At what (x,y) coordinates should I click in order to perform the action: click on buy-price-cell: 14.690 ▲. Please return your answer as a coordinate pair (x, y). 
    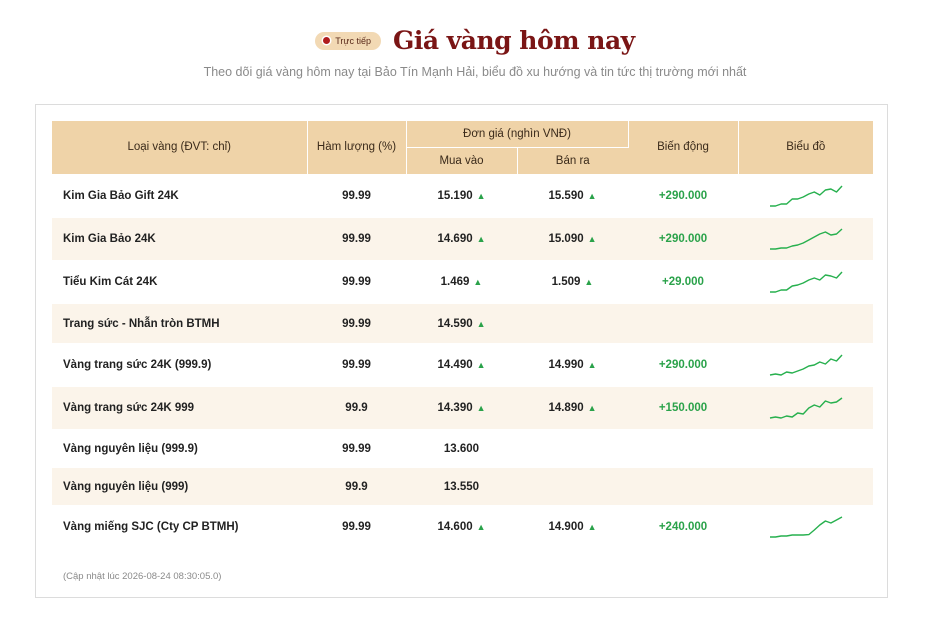
    Looking at the image, I should click on (461, 239).